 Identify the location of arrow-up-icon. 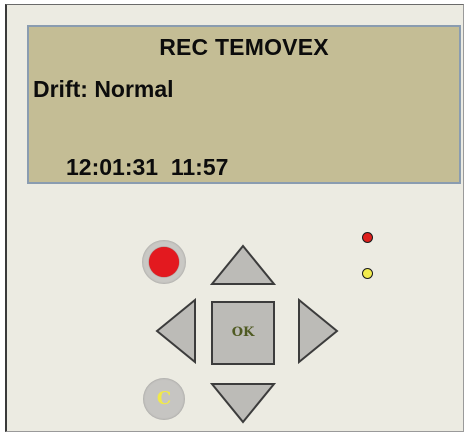
(243, 264).